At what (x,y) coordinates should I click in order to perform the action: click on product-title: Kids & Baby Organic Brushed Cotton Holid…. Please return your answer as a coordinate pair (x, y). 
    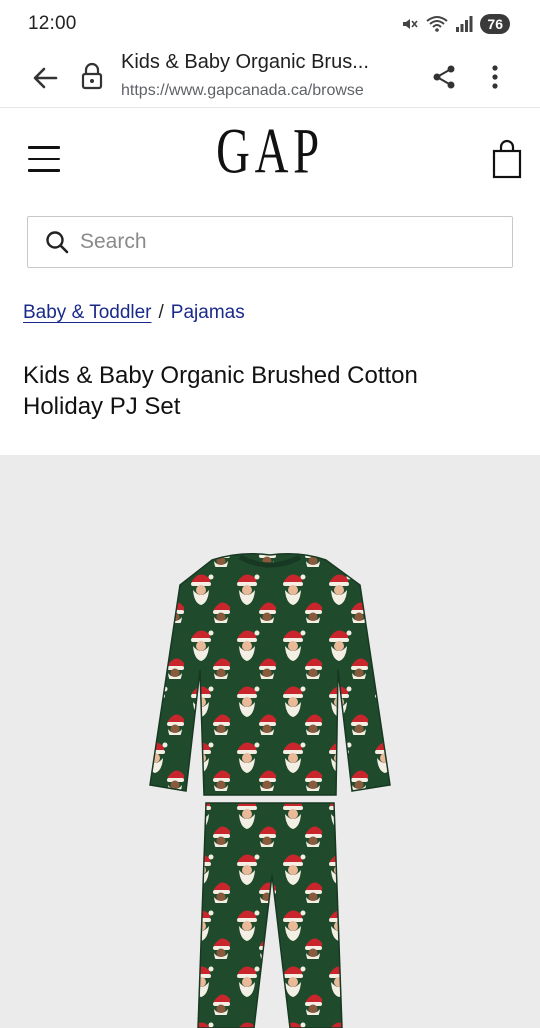
    Looking at the image, I should click on (220, 391).